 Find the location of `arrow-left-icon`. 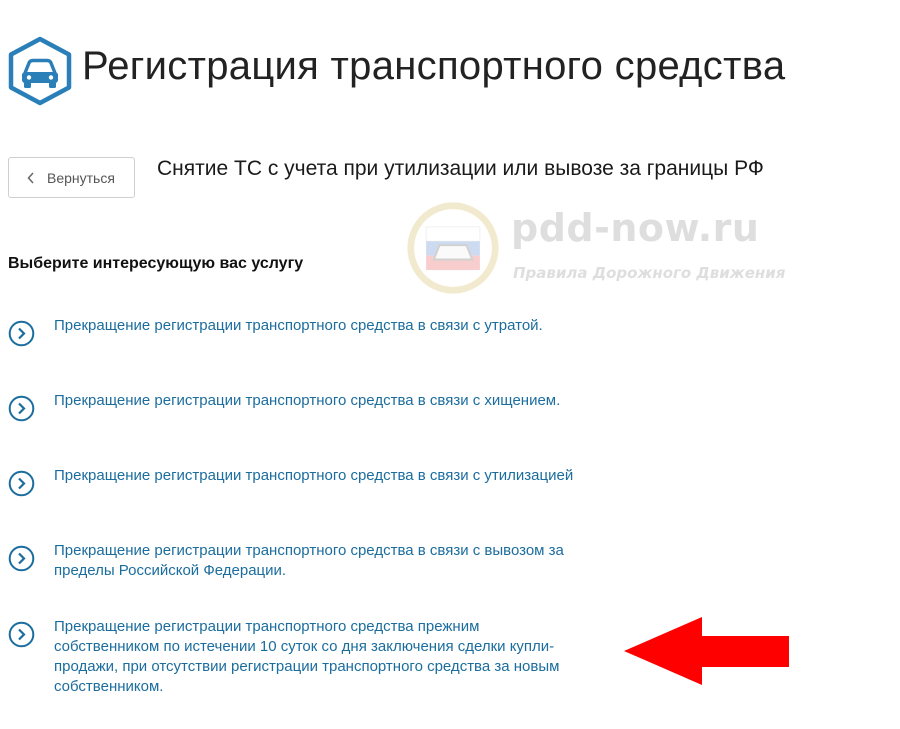

arrow-left-icon is located at coordinates (706, 651).